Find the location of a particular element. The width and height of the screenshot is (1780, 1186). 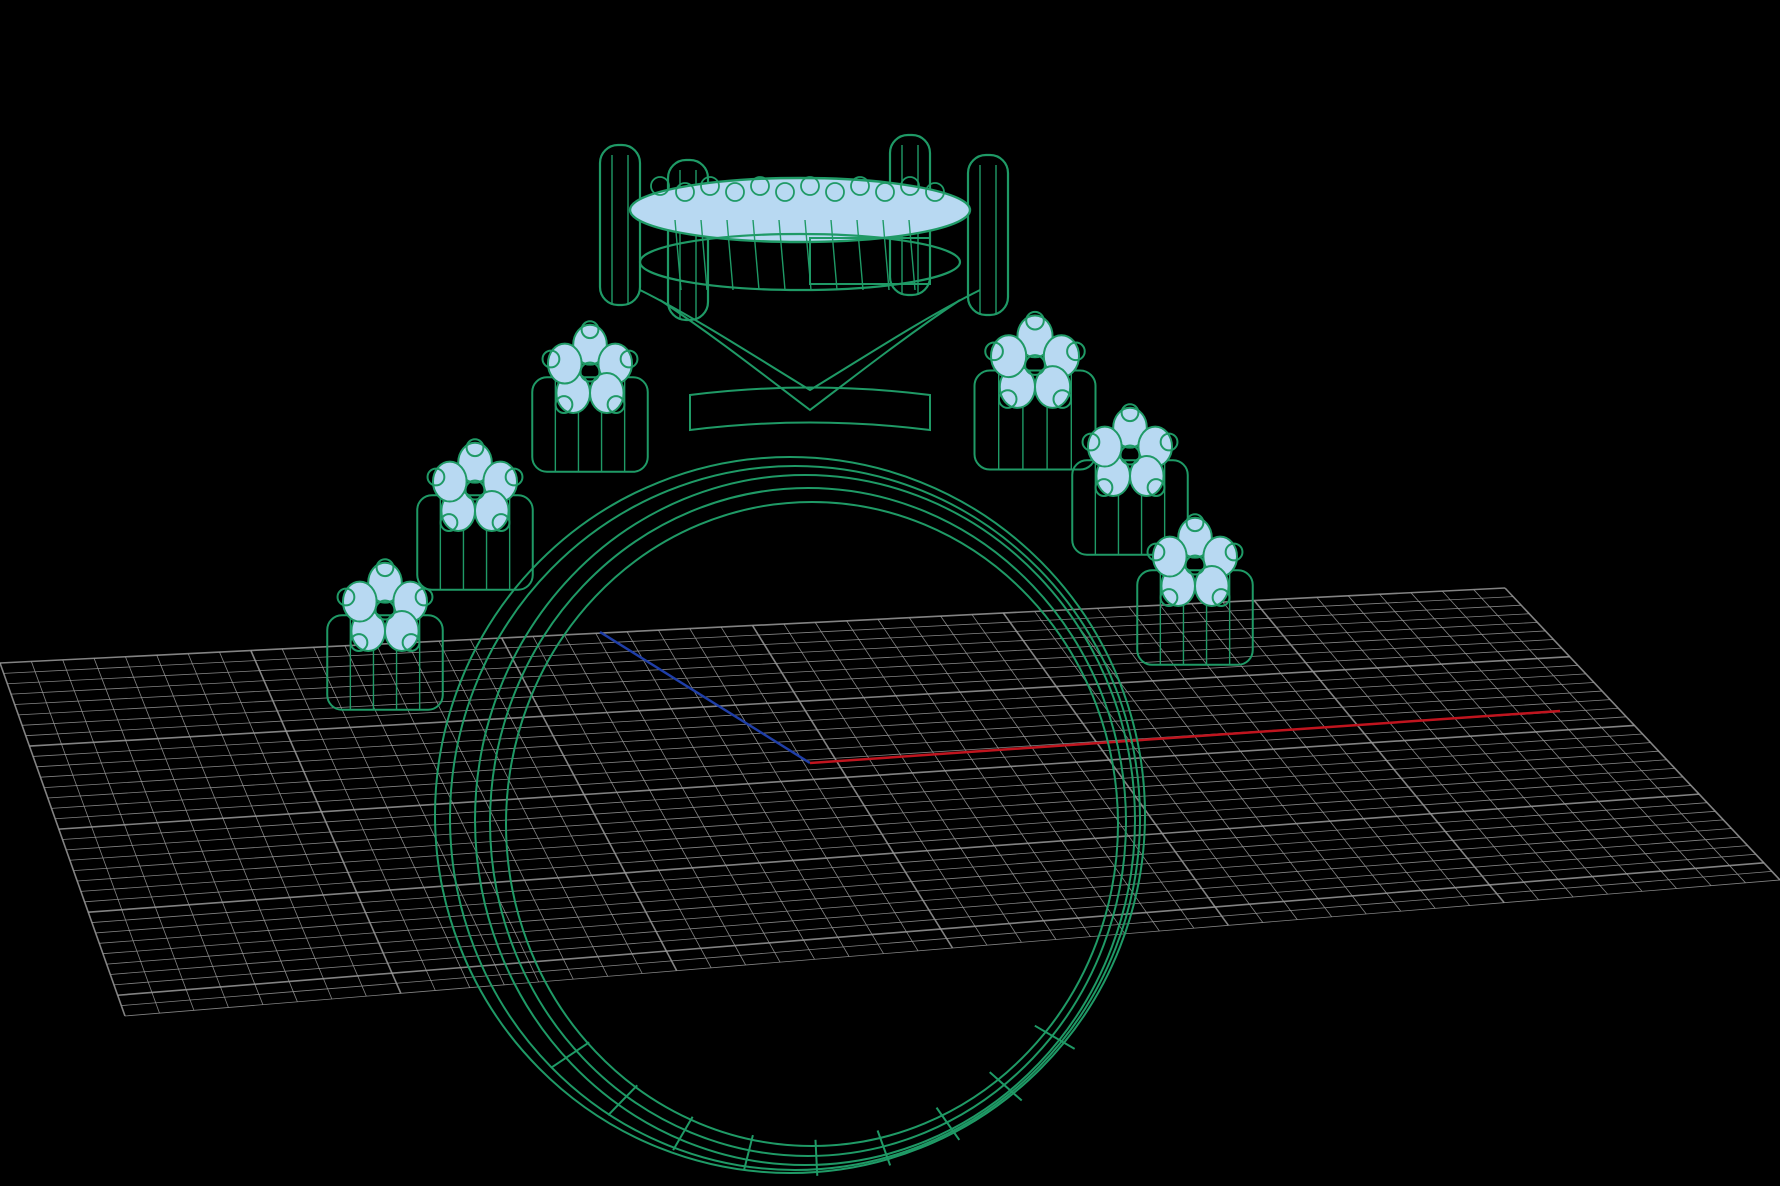

bridge-arch is located at coordinates (810, 340).